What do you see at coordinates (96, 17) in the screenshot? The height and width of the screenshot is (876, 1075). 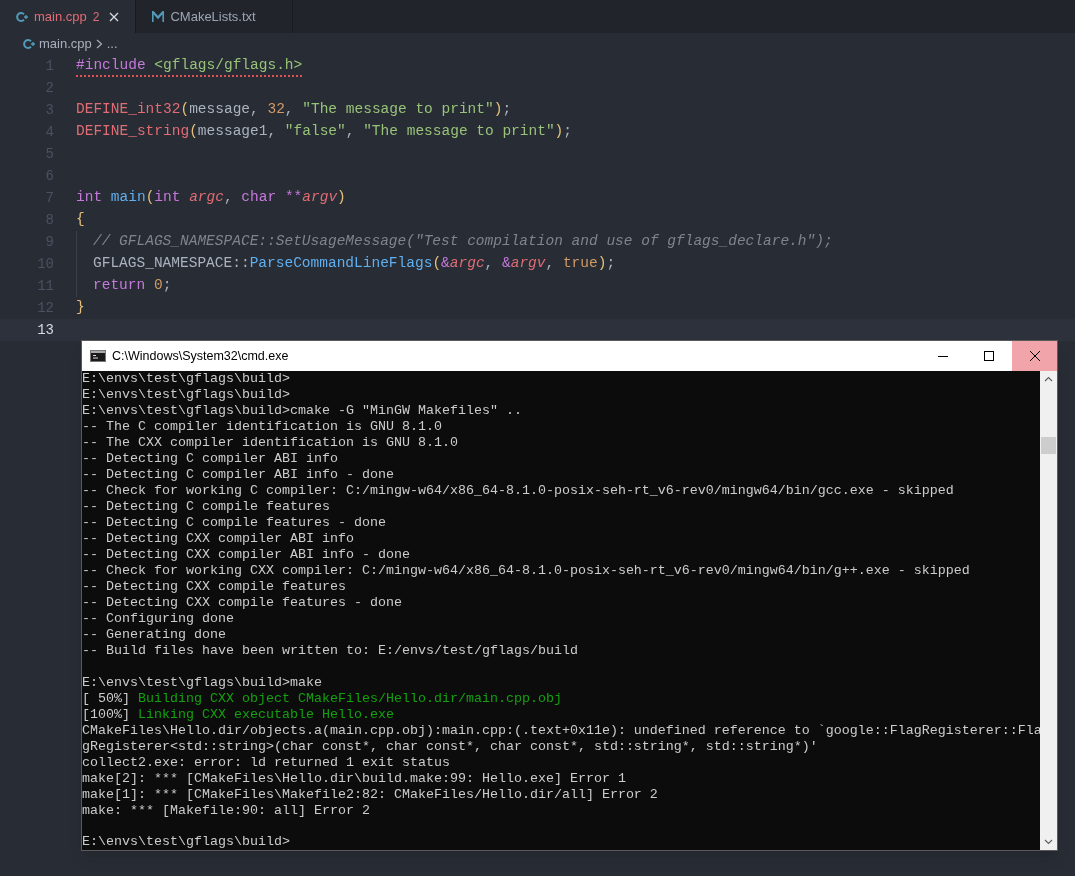 I see `problem-count: 2` at bounding box center [96, 17].